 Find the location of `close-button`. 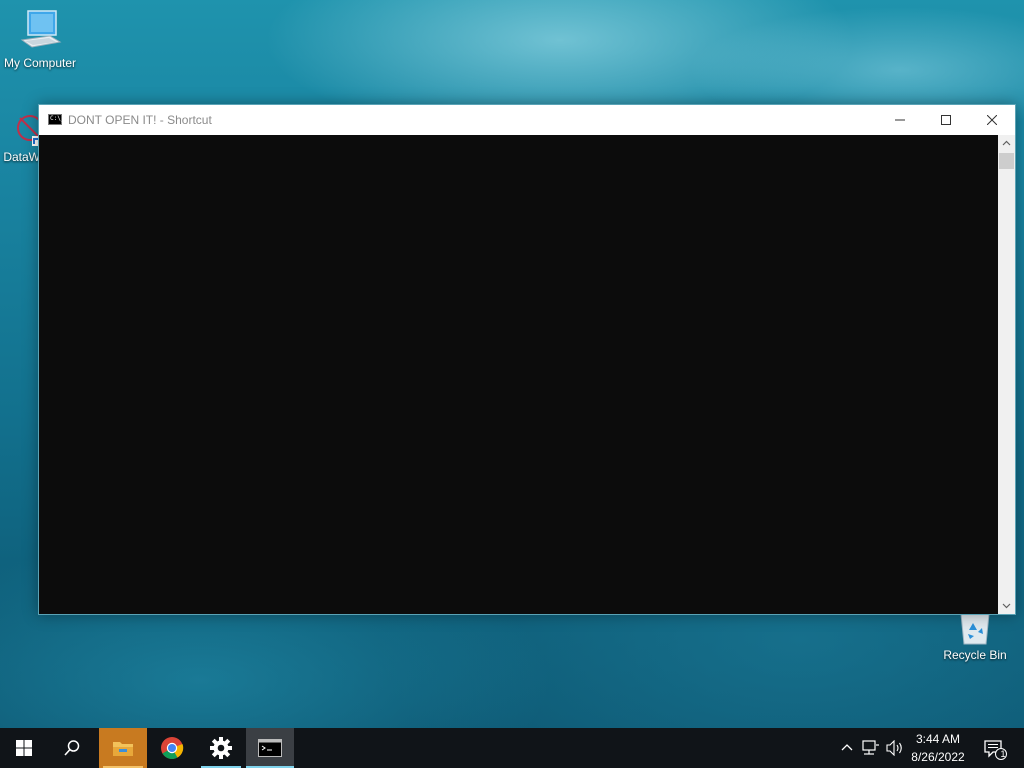

close-button is located at coordinates (992, 120).